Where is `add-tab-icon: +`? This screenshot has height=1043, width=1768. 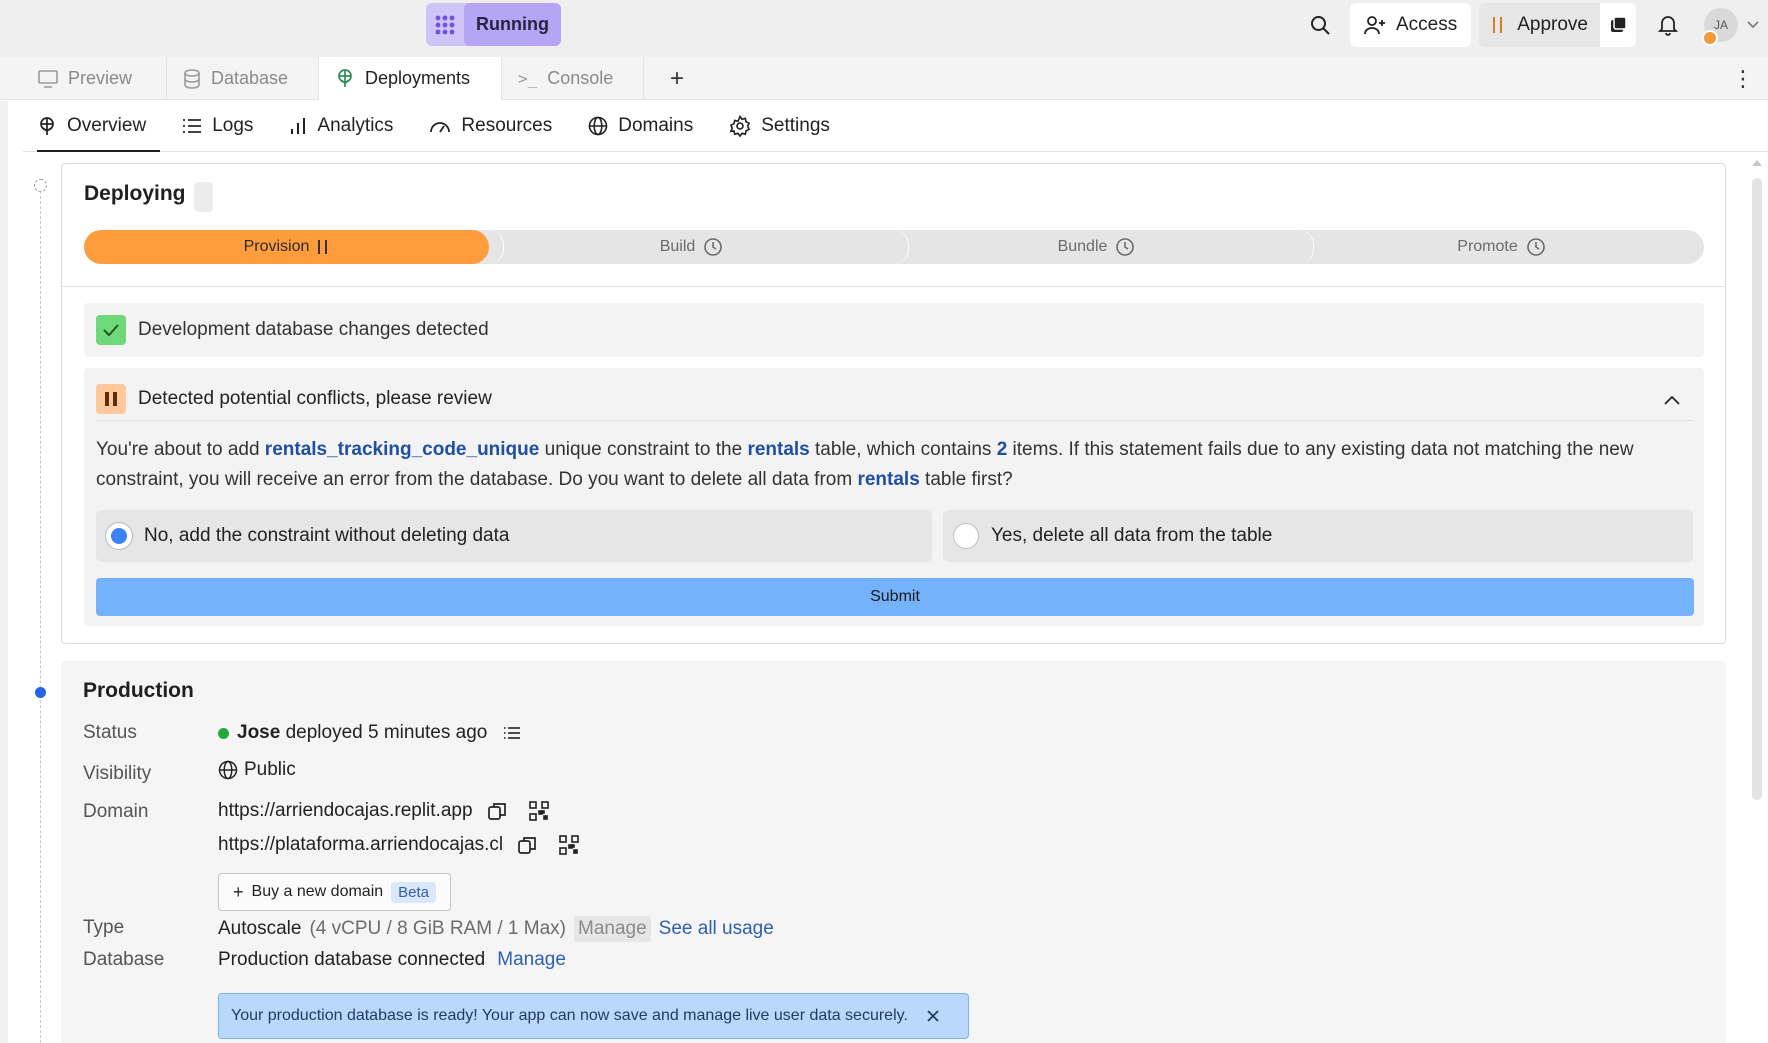 add-tab-icon: + is located at coordinates (677, 78).